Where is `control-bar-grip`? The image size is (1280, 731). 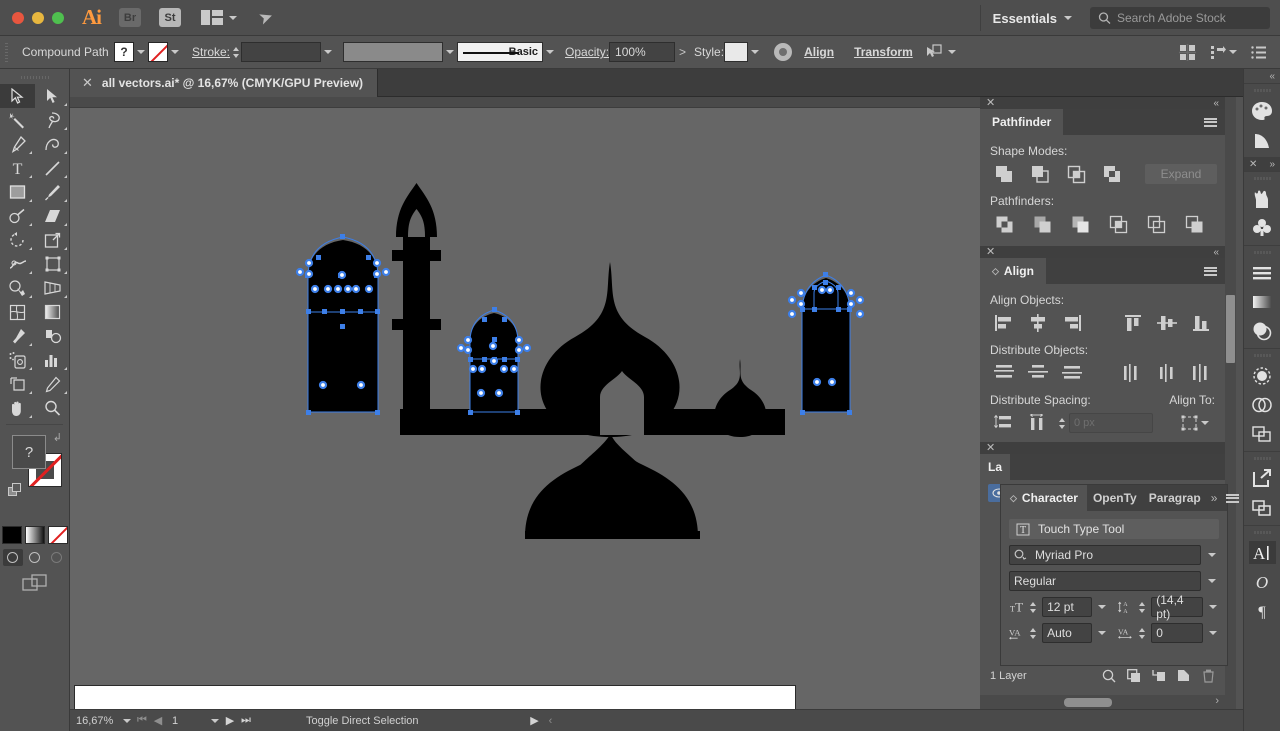
control-bar-grip is located at coordinates (7, 52).